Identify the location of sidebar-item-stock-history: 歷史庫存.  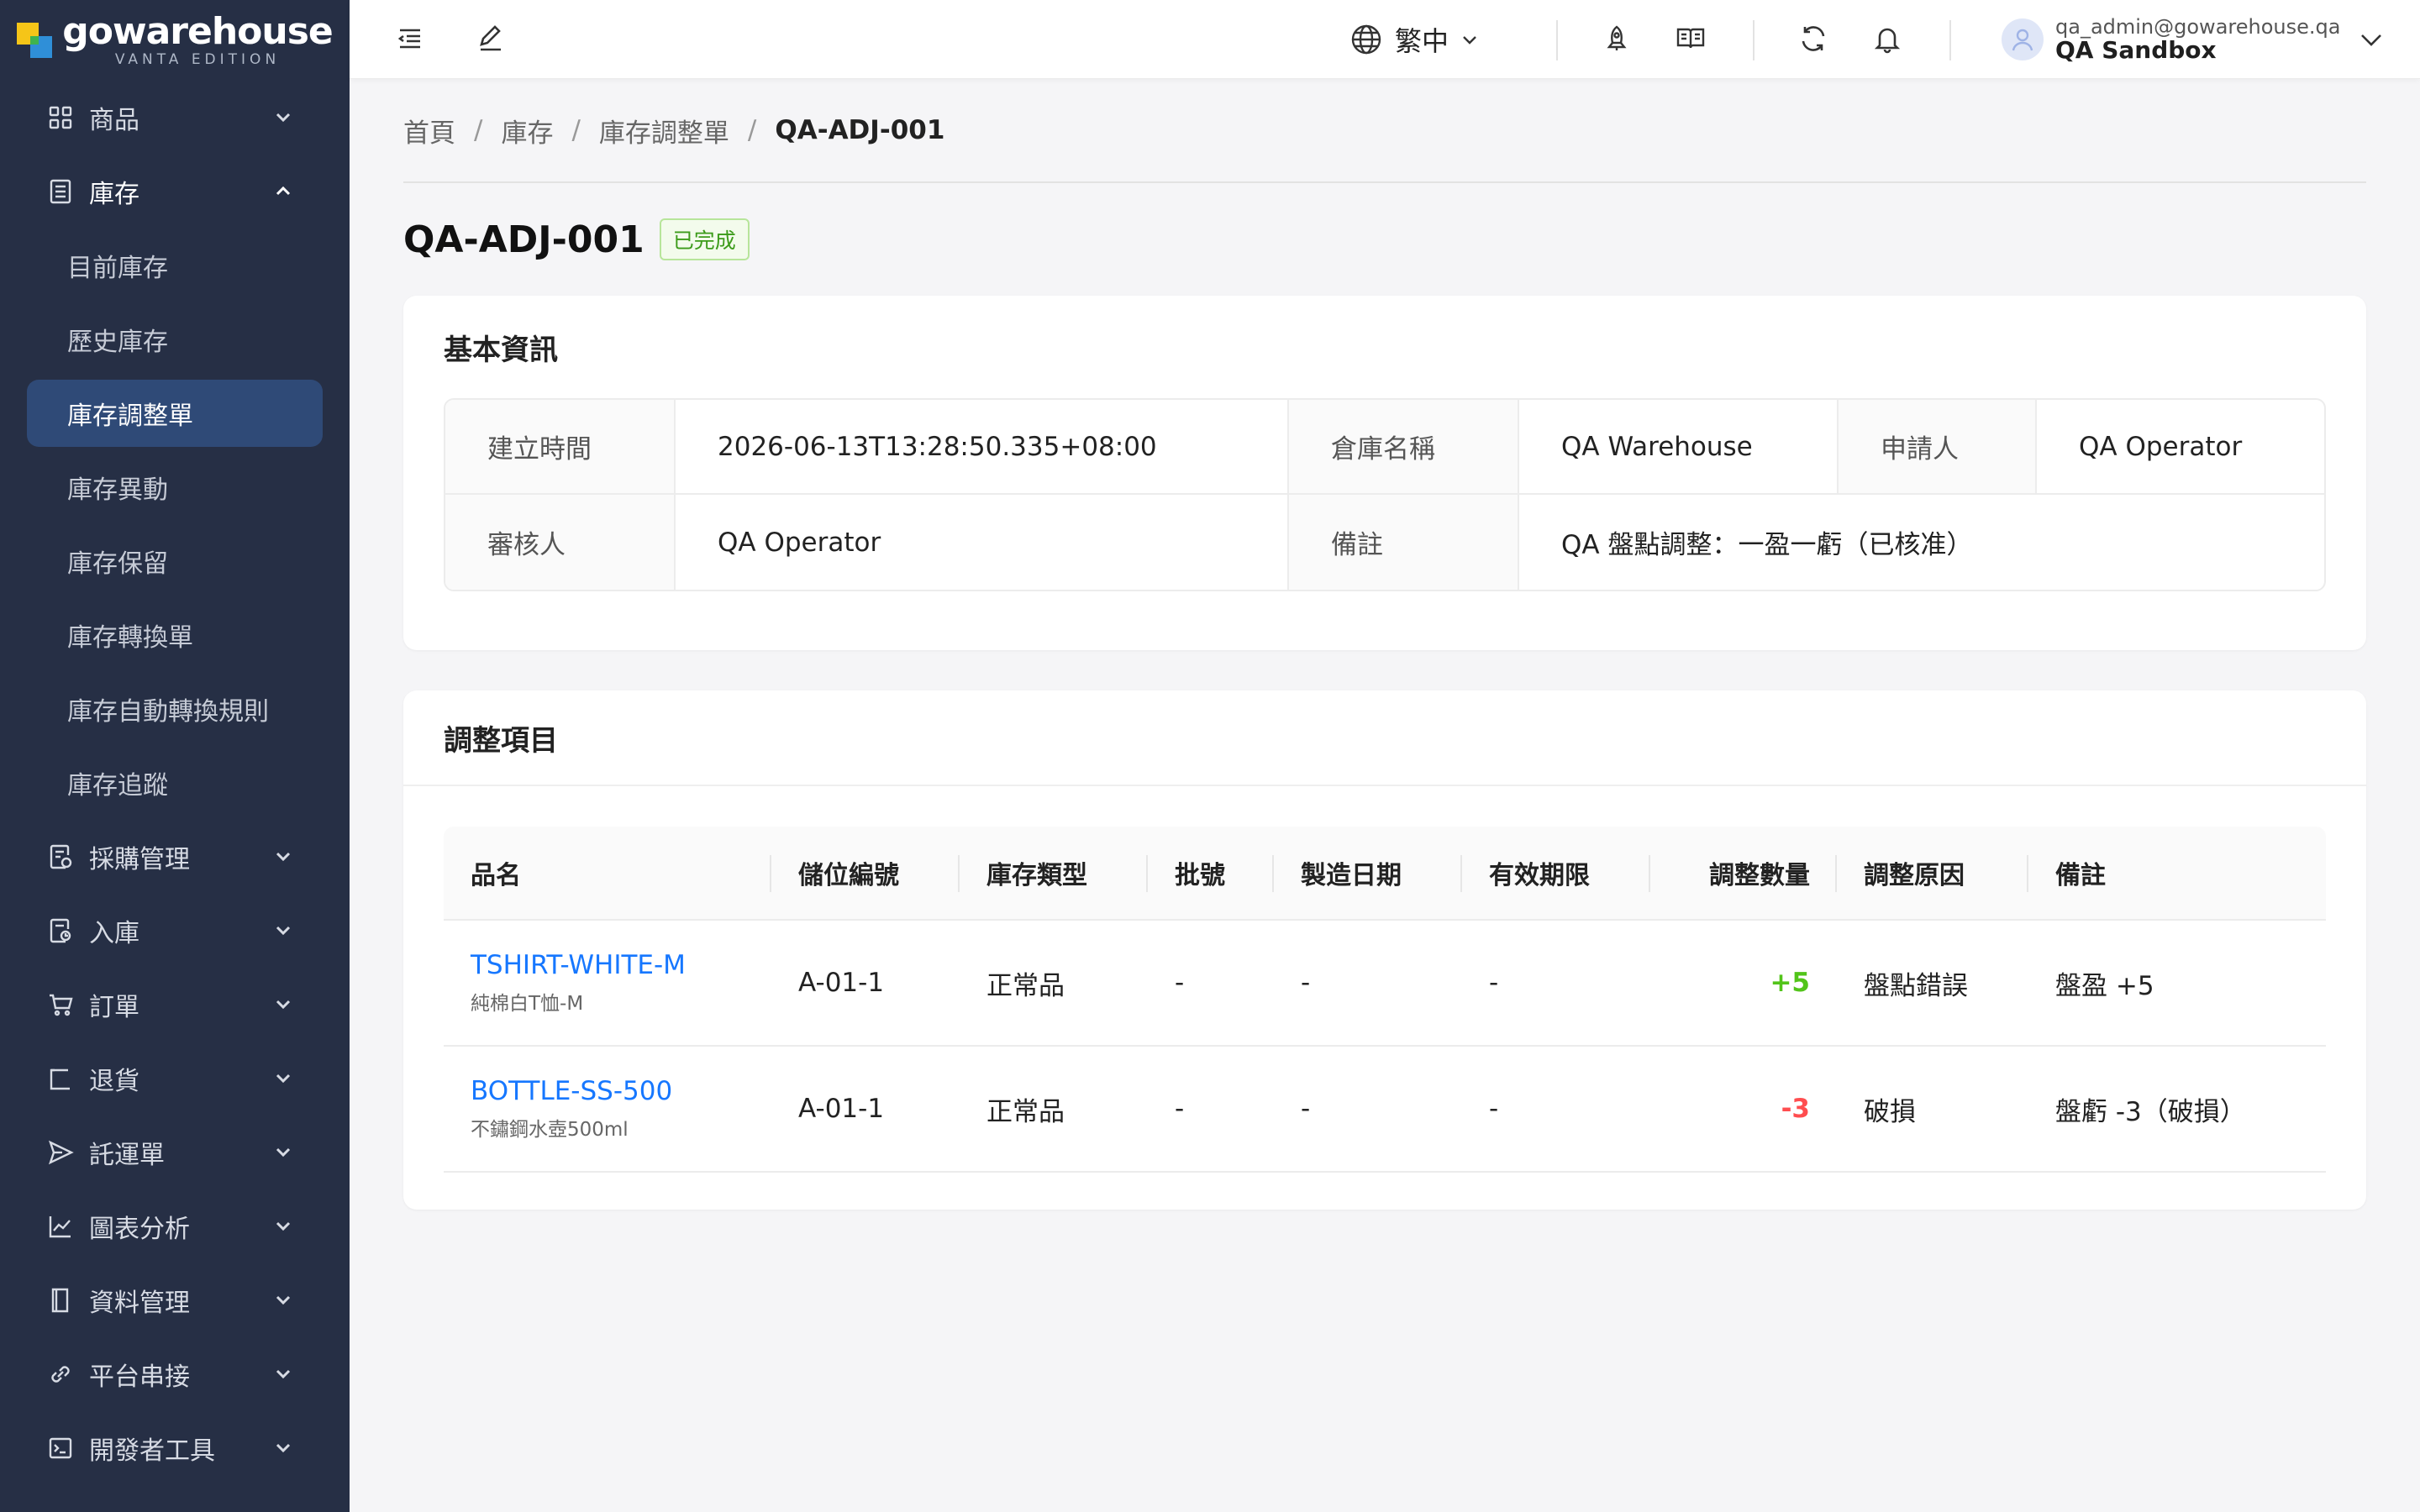
(175, 339).